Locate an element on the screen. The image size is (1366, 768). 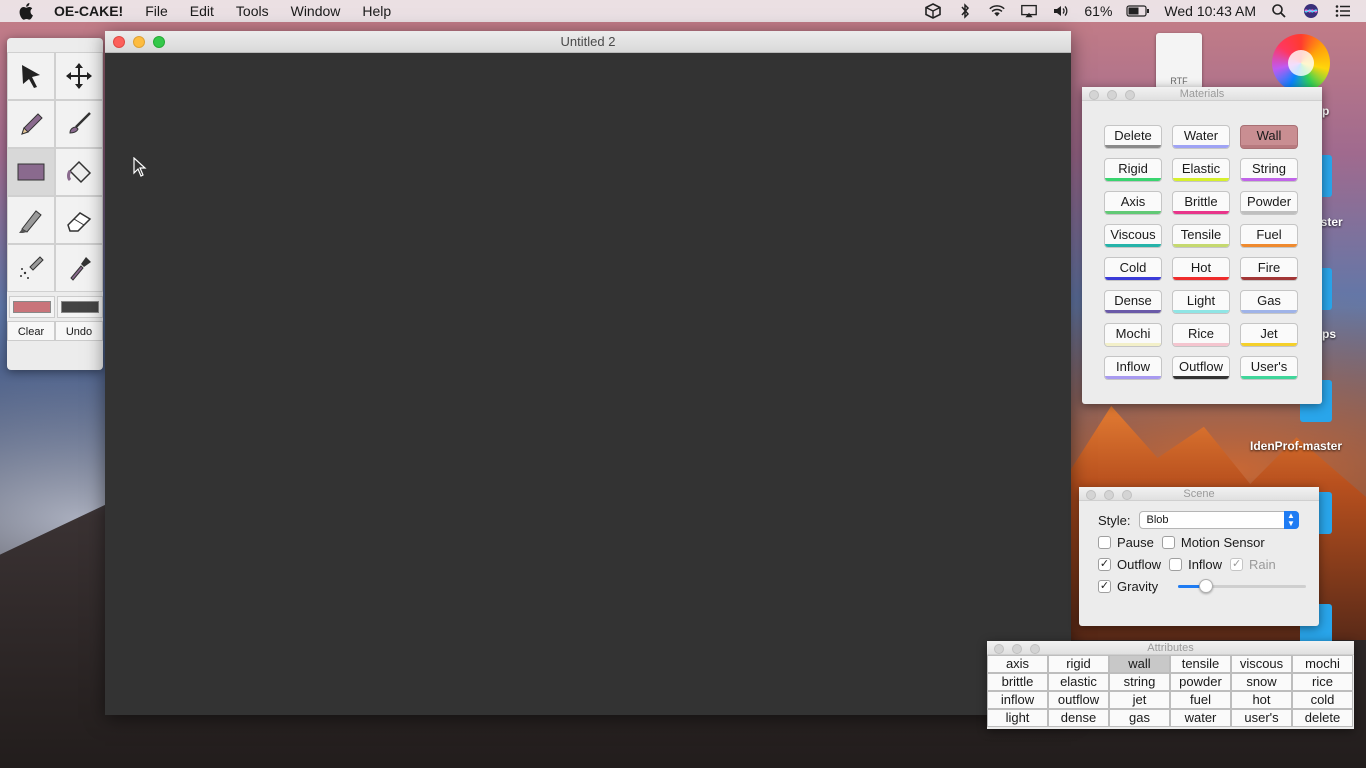
undo-button: Undo is located at coordinates (79, 331).